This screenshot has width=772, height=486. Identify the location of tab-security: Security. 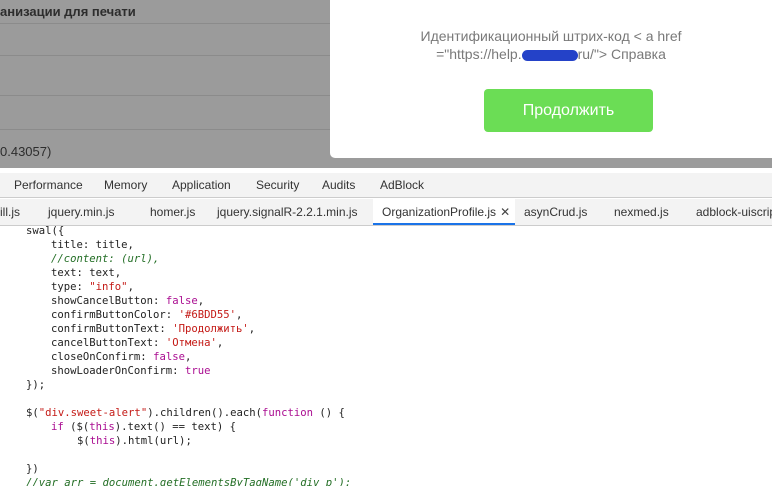
(277, 185).